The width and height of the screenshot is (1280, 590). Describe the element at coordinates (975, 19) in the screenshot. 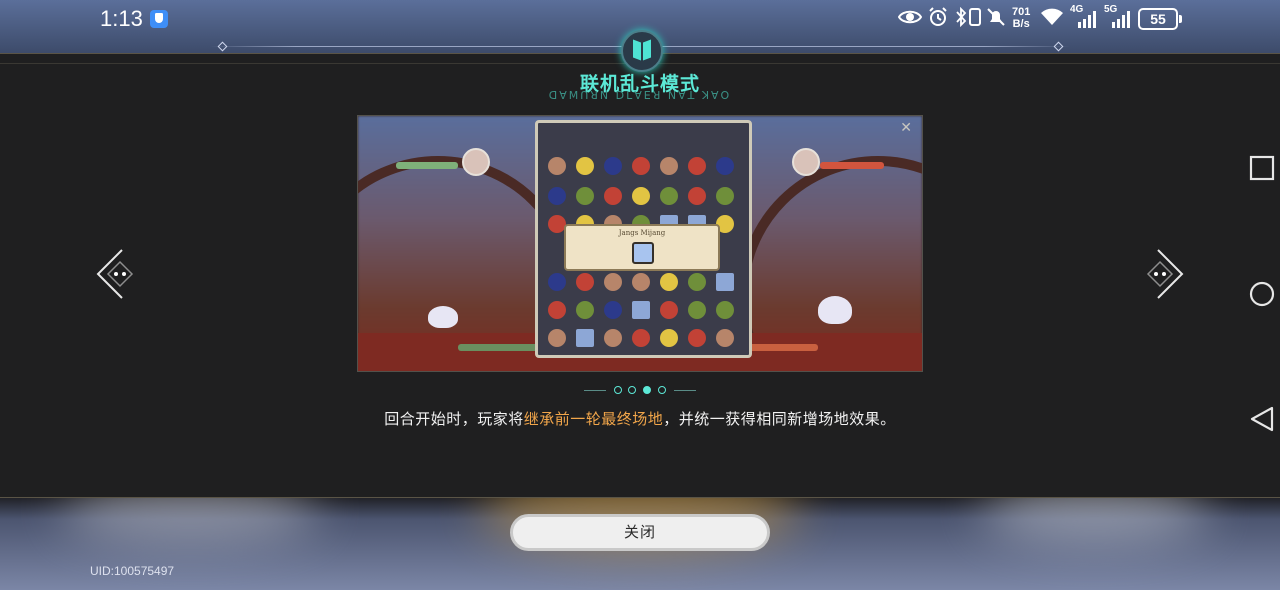

I see `vibrate-icon` at that location.